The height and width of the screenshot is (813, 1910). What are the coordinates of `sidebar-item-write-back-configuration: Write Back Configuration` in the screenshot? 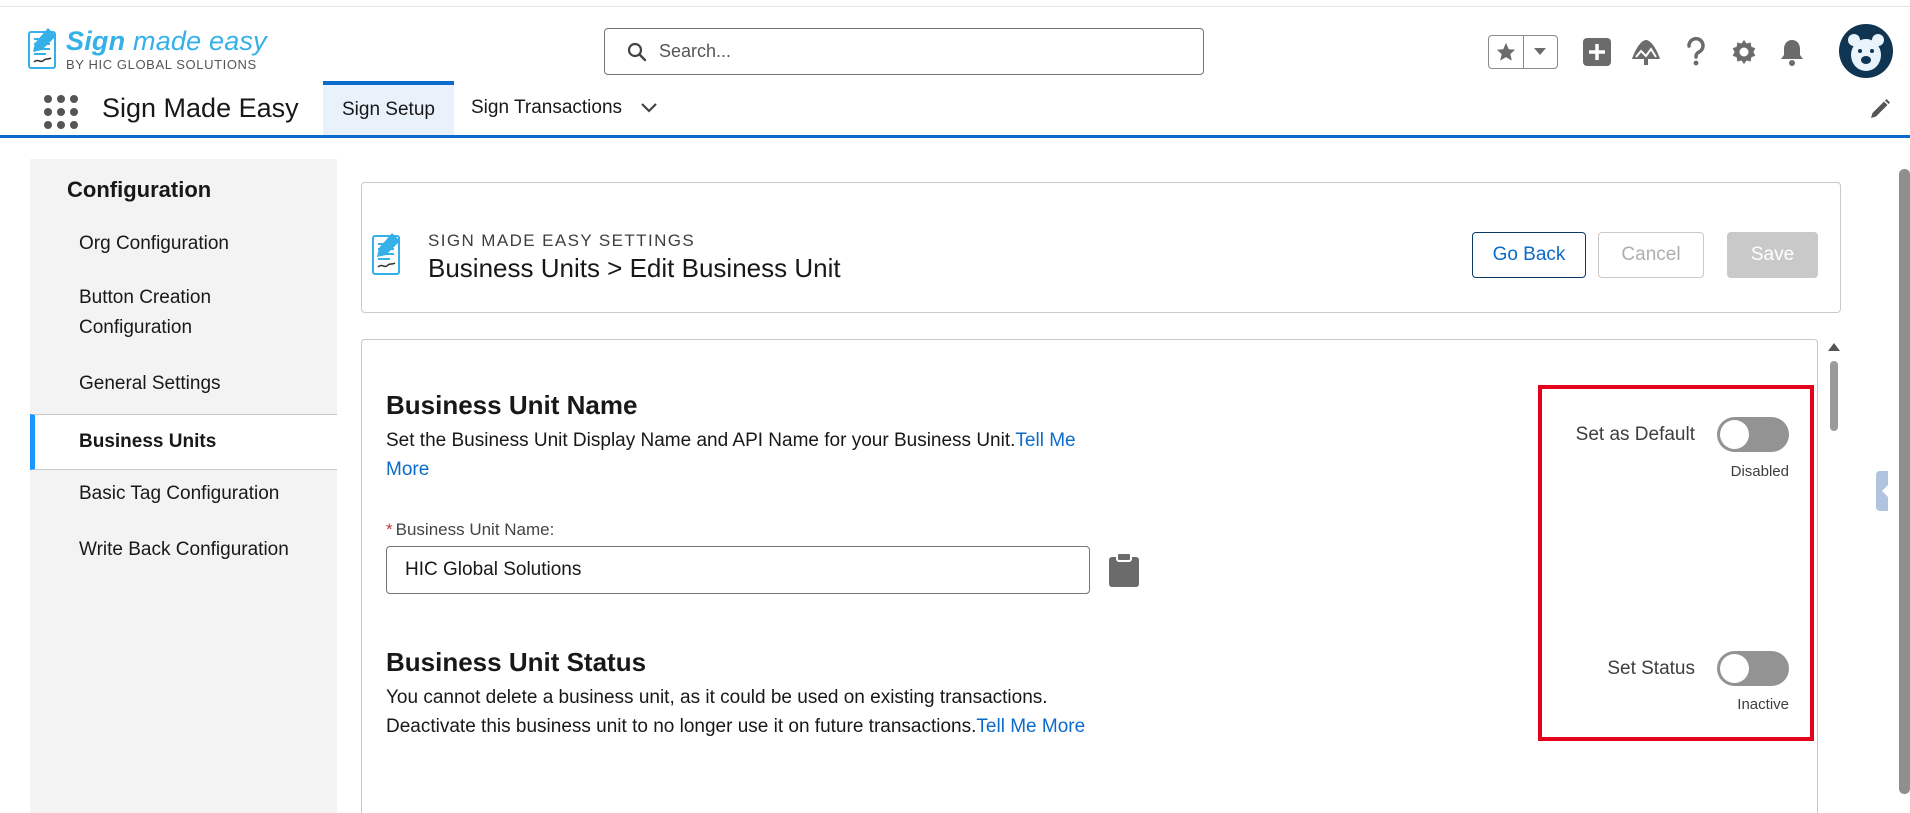 It's located at (183, 550).